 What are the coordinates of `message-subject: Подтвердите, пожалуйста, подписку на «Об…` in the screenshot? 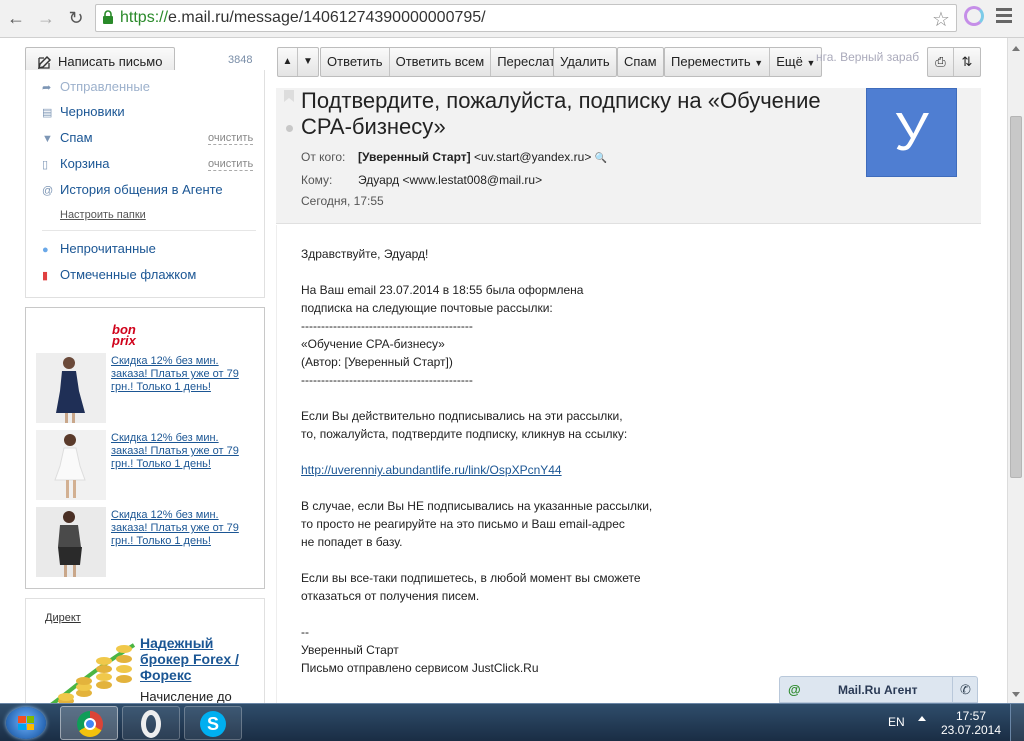 It's located at (561, 113).